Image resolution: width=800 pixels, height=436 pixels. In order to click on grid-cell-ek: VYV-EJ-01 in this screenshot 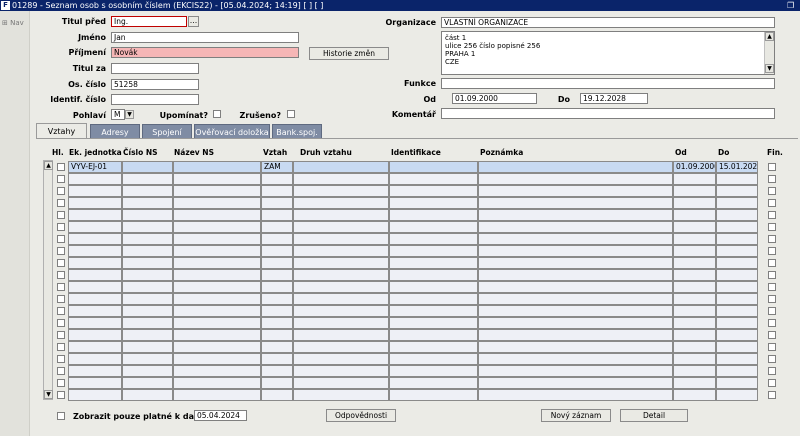, I will do `click(95, 167)`.